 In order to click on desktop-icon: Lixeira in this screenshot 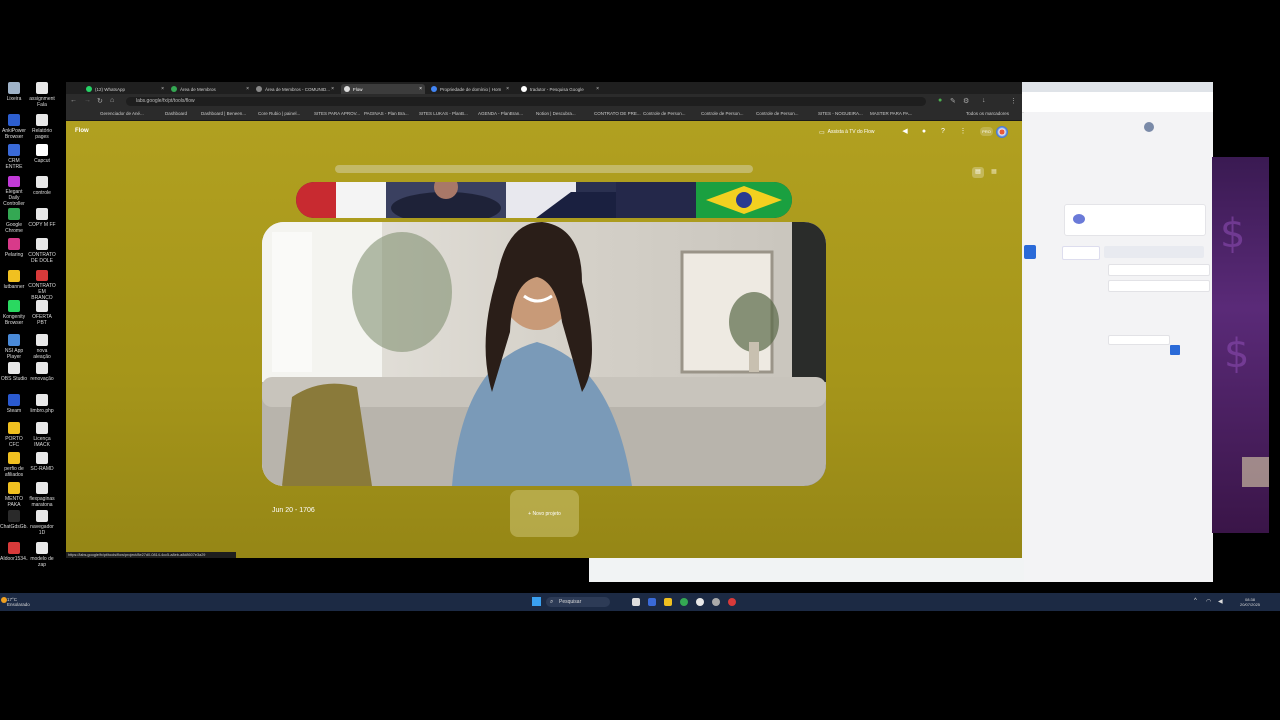, I will do `click(14, 97)`.